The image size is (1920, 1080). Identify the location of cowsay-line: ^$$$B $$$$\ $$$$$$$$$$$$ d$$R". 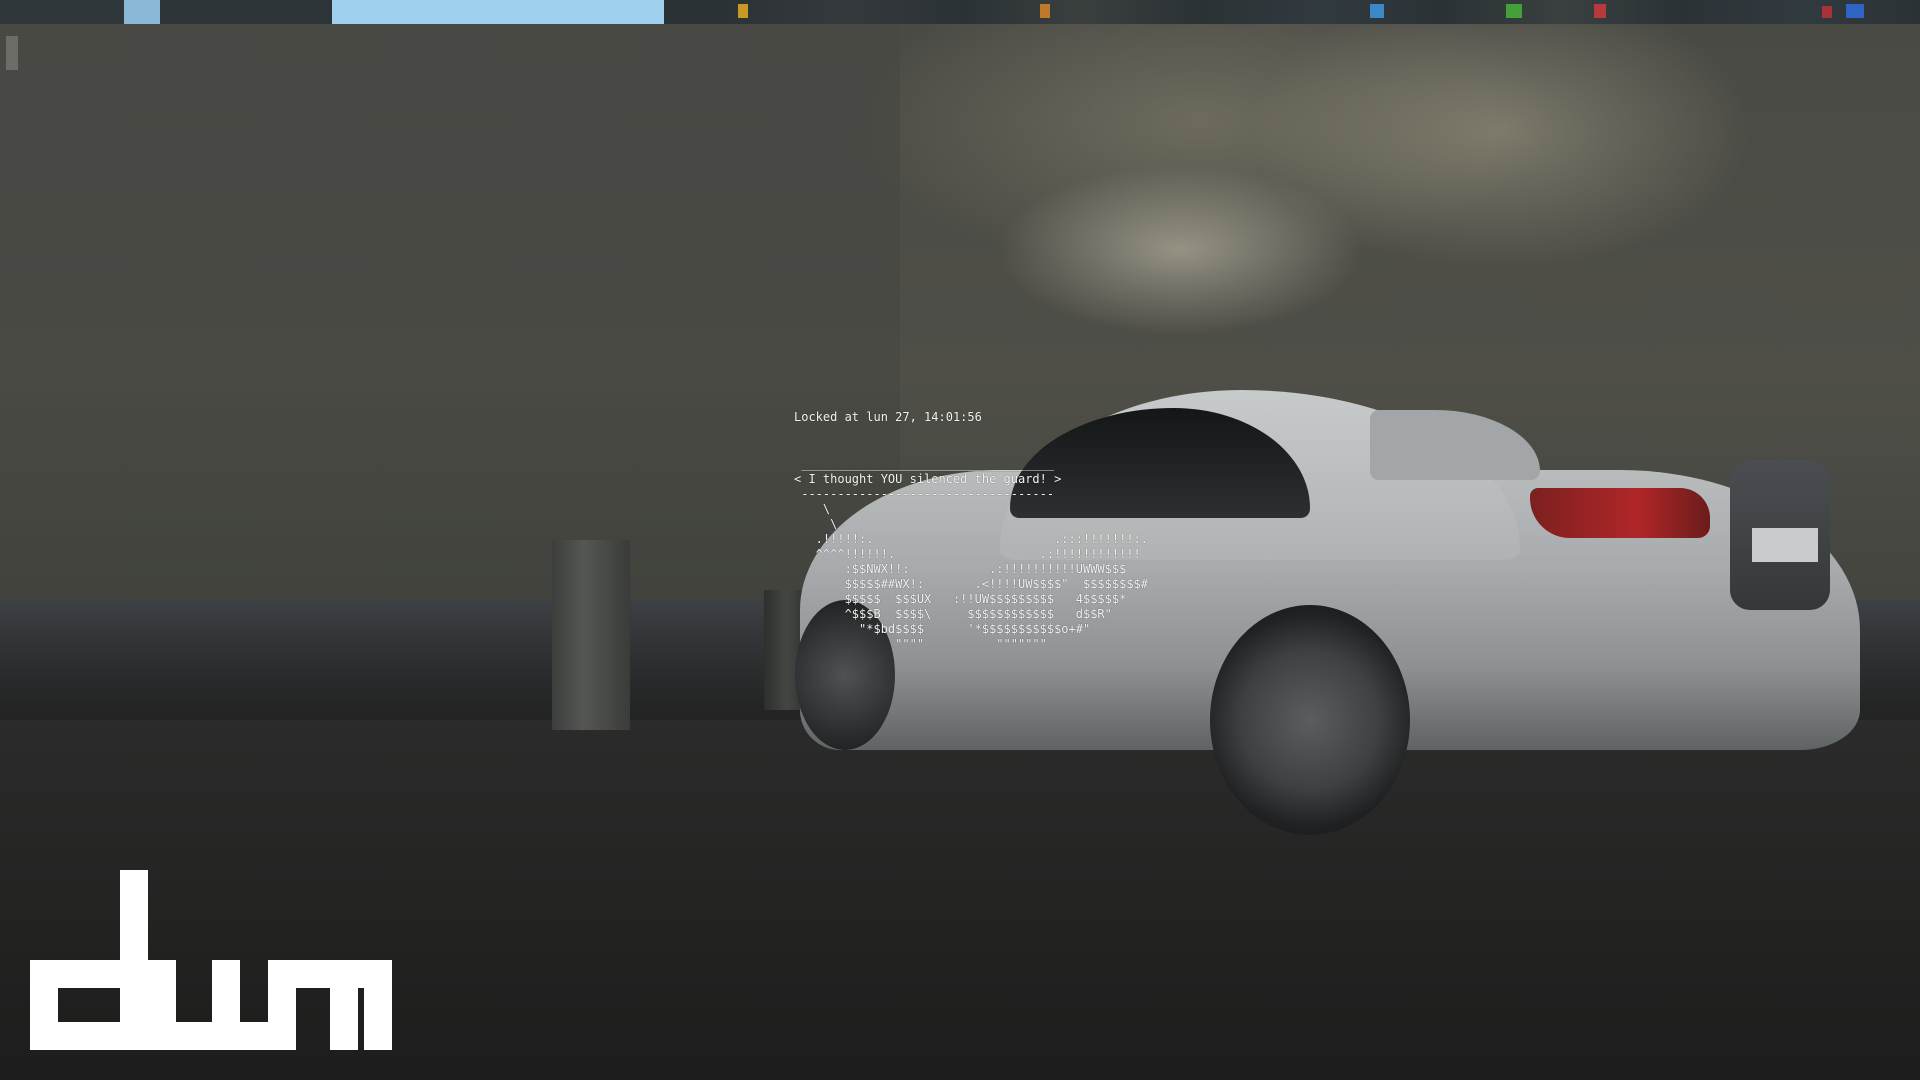
(953, 614).